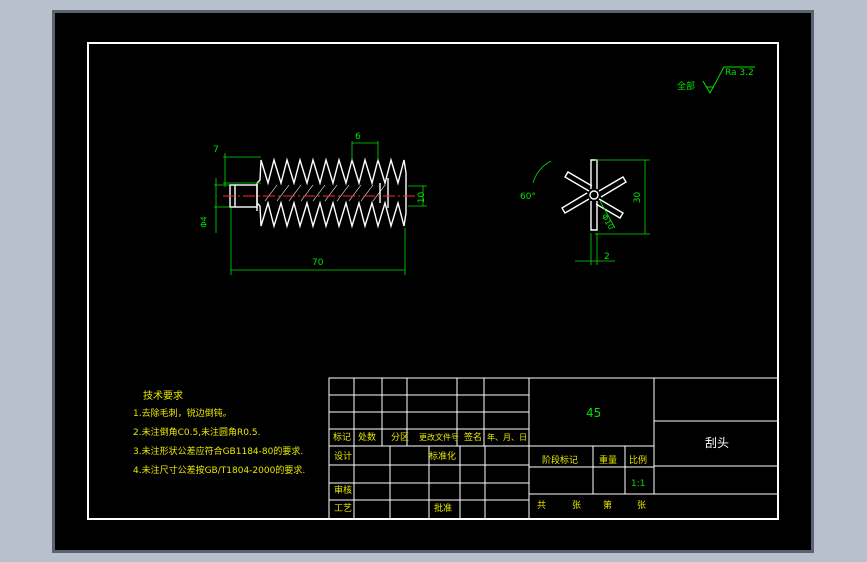 This screenshot has width=867, height=562. What do you see at coordinates (182, 414) in the screenshot?
I see `tech-req-item-1: 1.去除毛刺，锐边倒钝。` at bounding box center [182, 414].